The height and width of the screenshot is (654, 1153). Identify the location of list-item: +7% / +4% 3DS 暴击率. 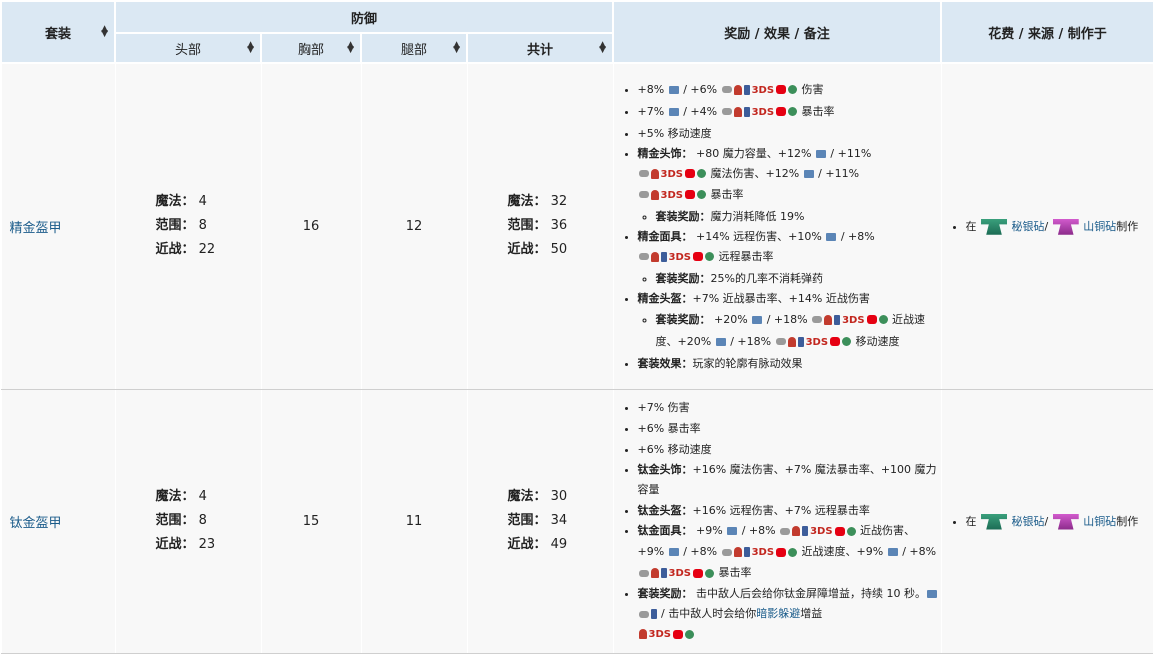
(789, 112).